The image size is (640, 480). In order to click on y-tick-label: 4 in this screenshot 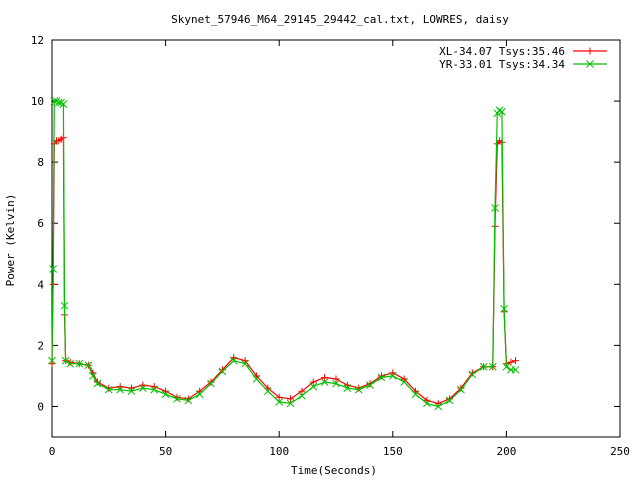, I will do `click(40, 284)`.